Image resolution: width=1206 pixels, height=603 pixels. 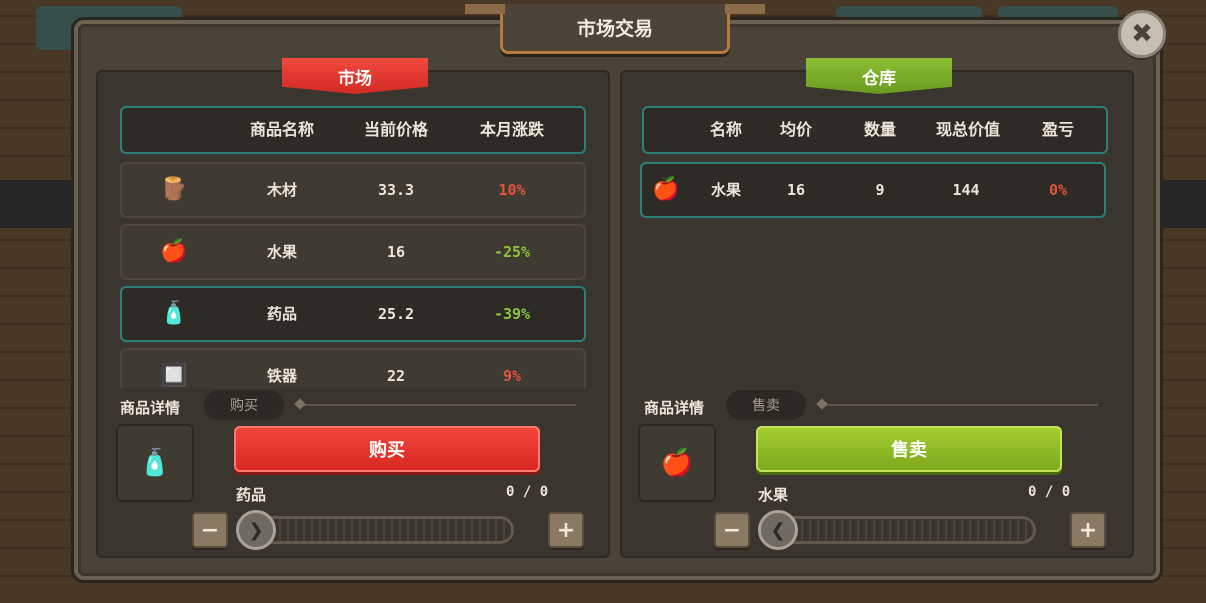 What do you see at coordinates (879, 129) in the screenshot?
I see `header-quantity: 数量` at bounding box center [879, 129].